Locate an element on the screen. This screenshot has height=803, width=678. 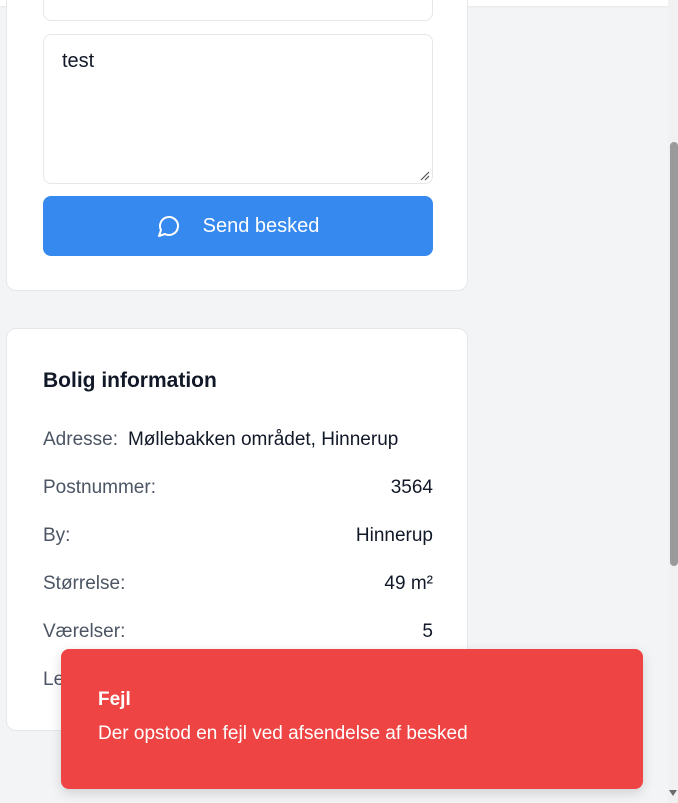
info-label: Adresse: is located at coordinates (80, 439).